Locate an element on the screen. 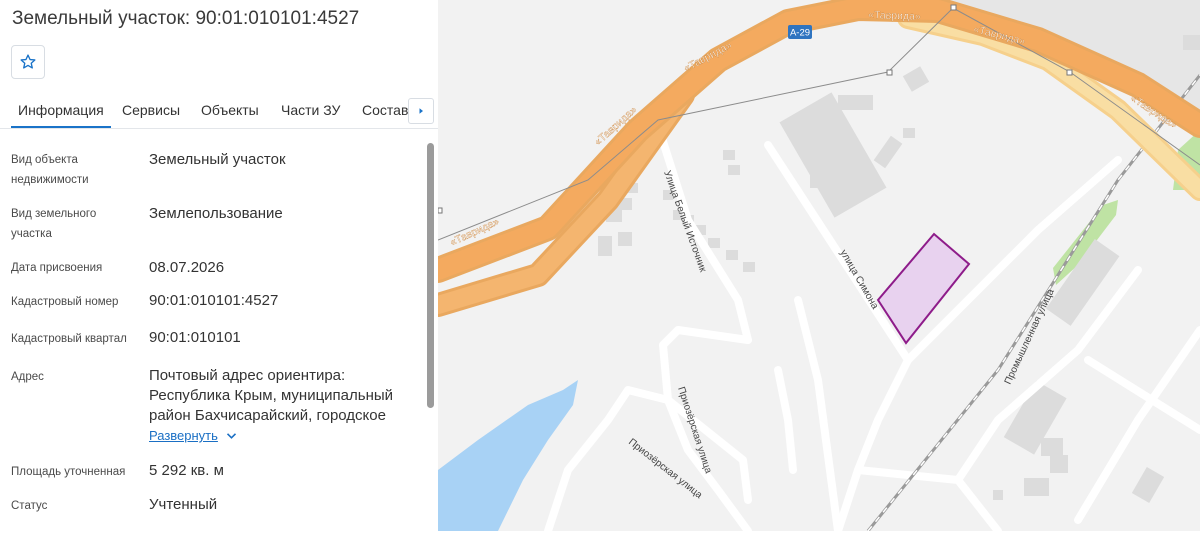  label-cadastral-quarter: Кадастровый квартал is located at coordinates (69, 339).